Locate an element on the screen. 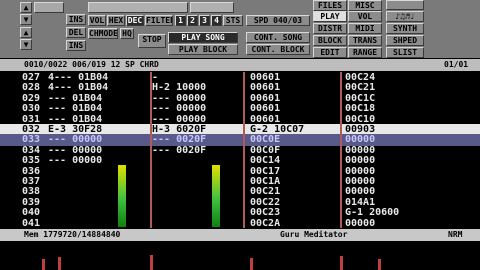  stop-button: STOP is located at coordinates (152, 41).